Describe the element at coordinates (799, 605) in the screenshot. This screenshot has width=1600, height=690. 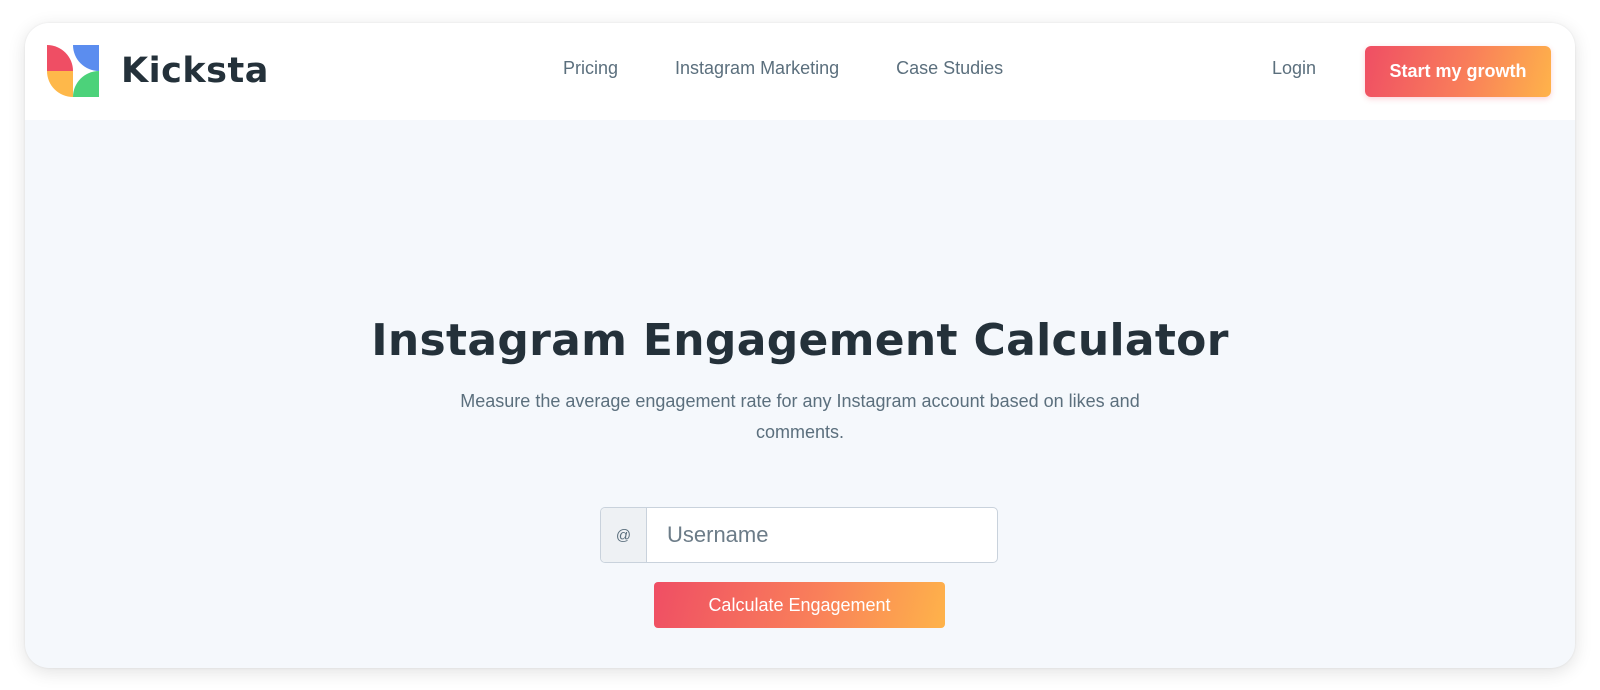
I see `calculate-engagement-button: Calculate Engagement` at that location.